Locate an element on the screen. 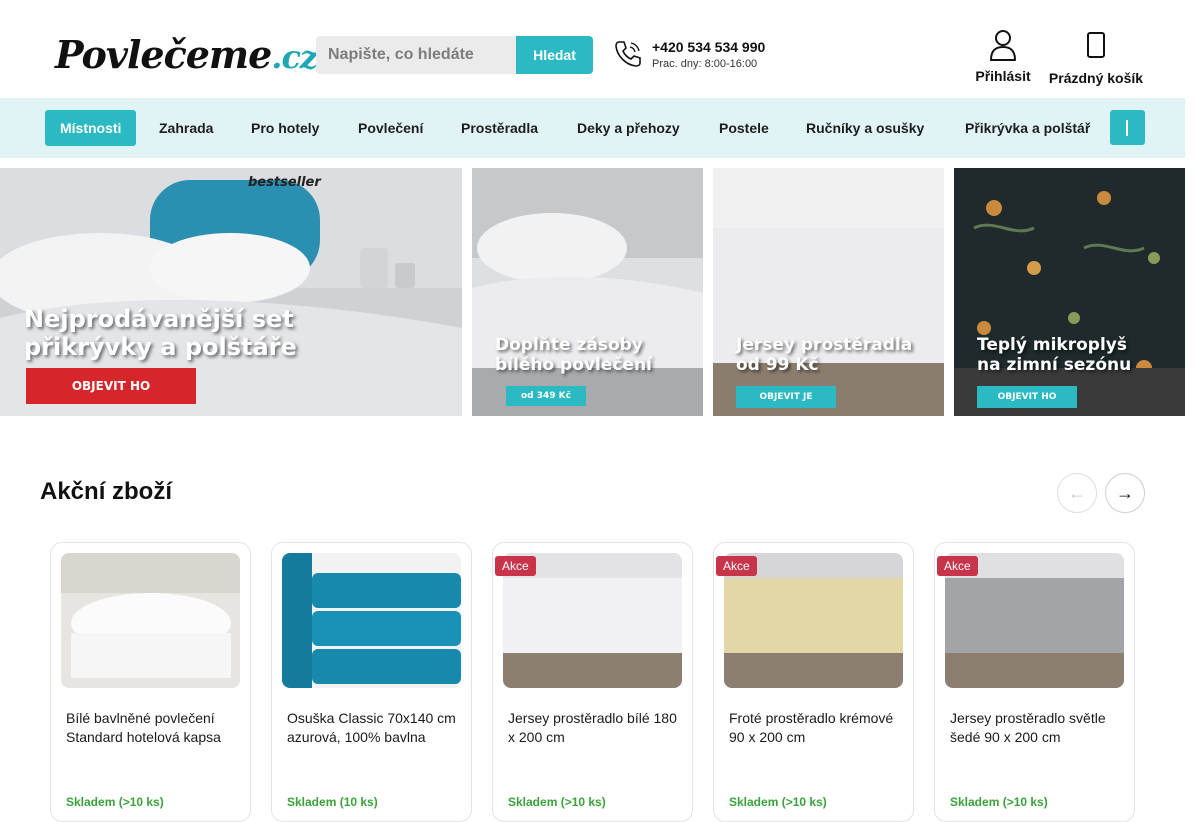  nav-item-prikryvka-a-polstar: Přikrývka a polštář is located at coordinates (1027, 128).